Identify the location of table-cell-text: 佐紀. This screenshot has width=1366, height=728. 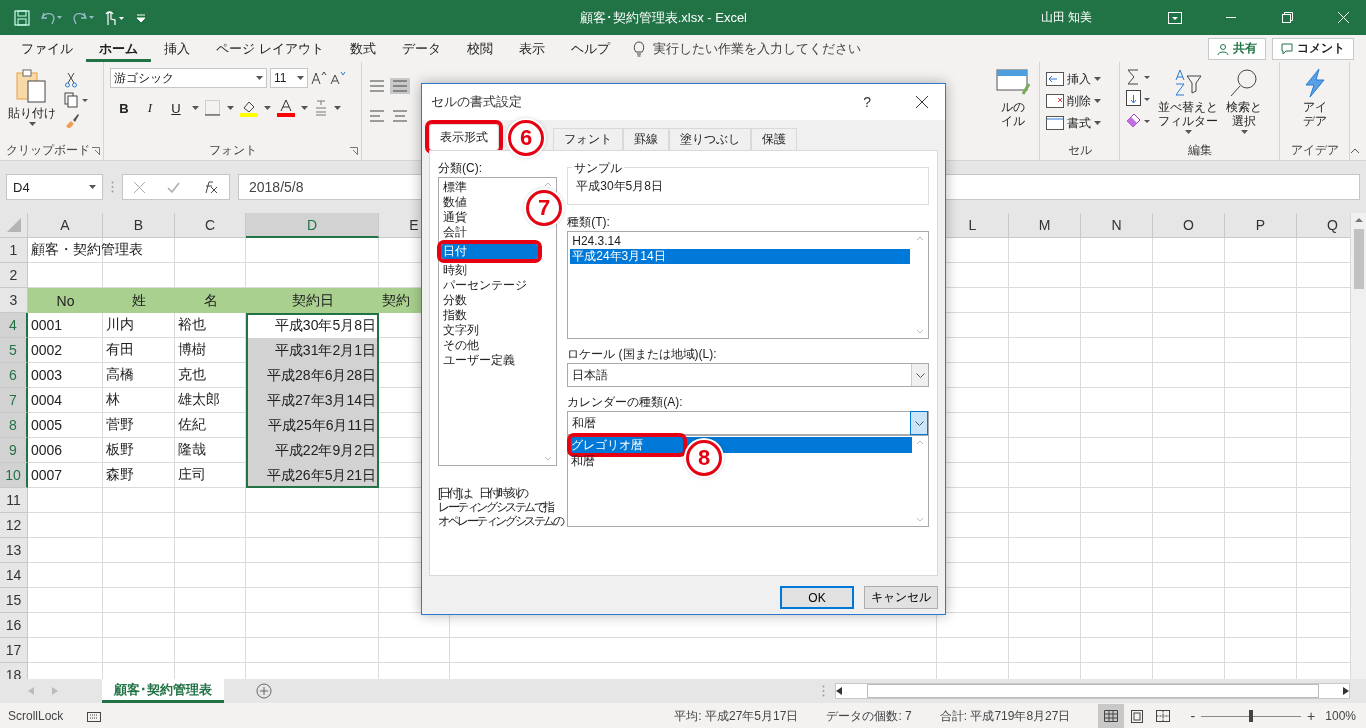
(192, 424).